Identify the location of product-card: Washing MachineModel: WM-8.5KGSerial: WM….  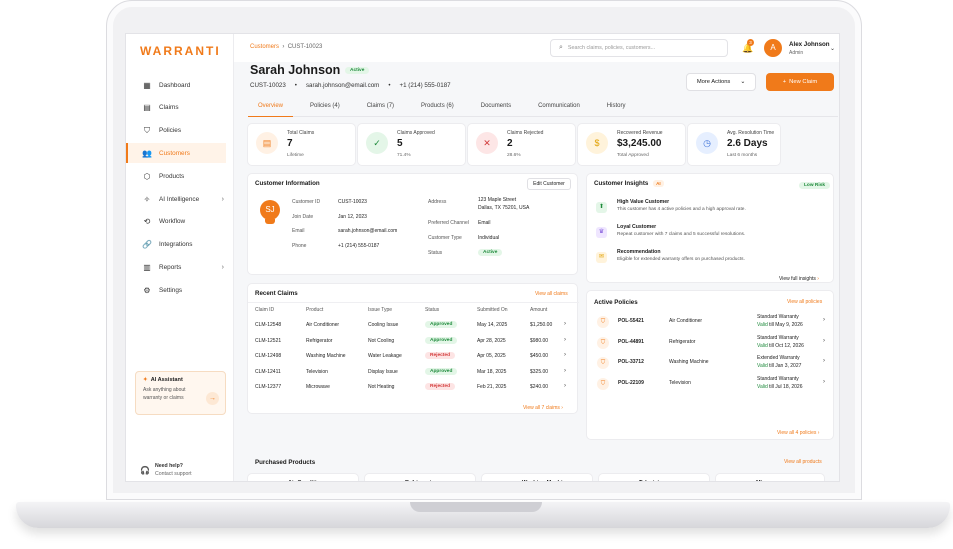
(537, 477).